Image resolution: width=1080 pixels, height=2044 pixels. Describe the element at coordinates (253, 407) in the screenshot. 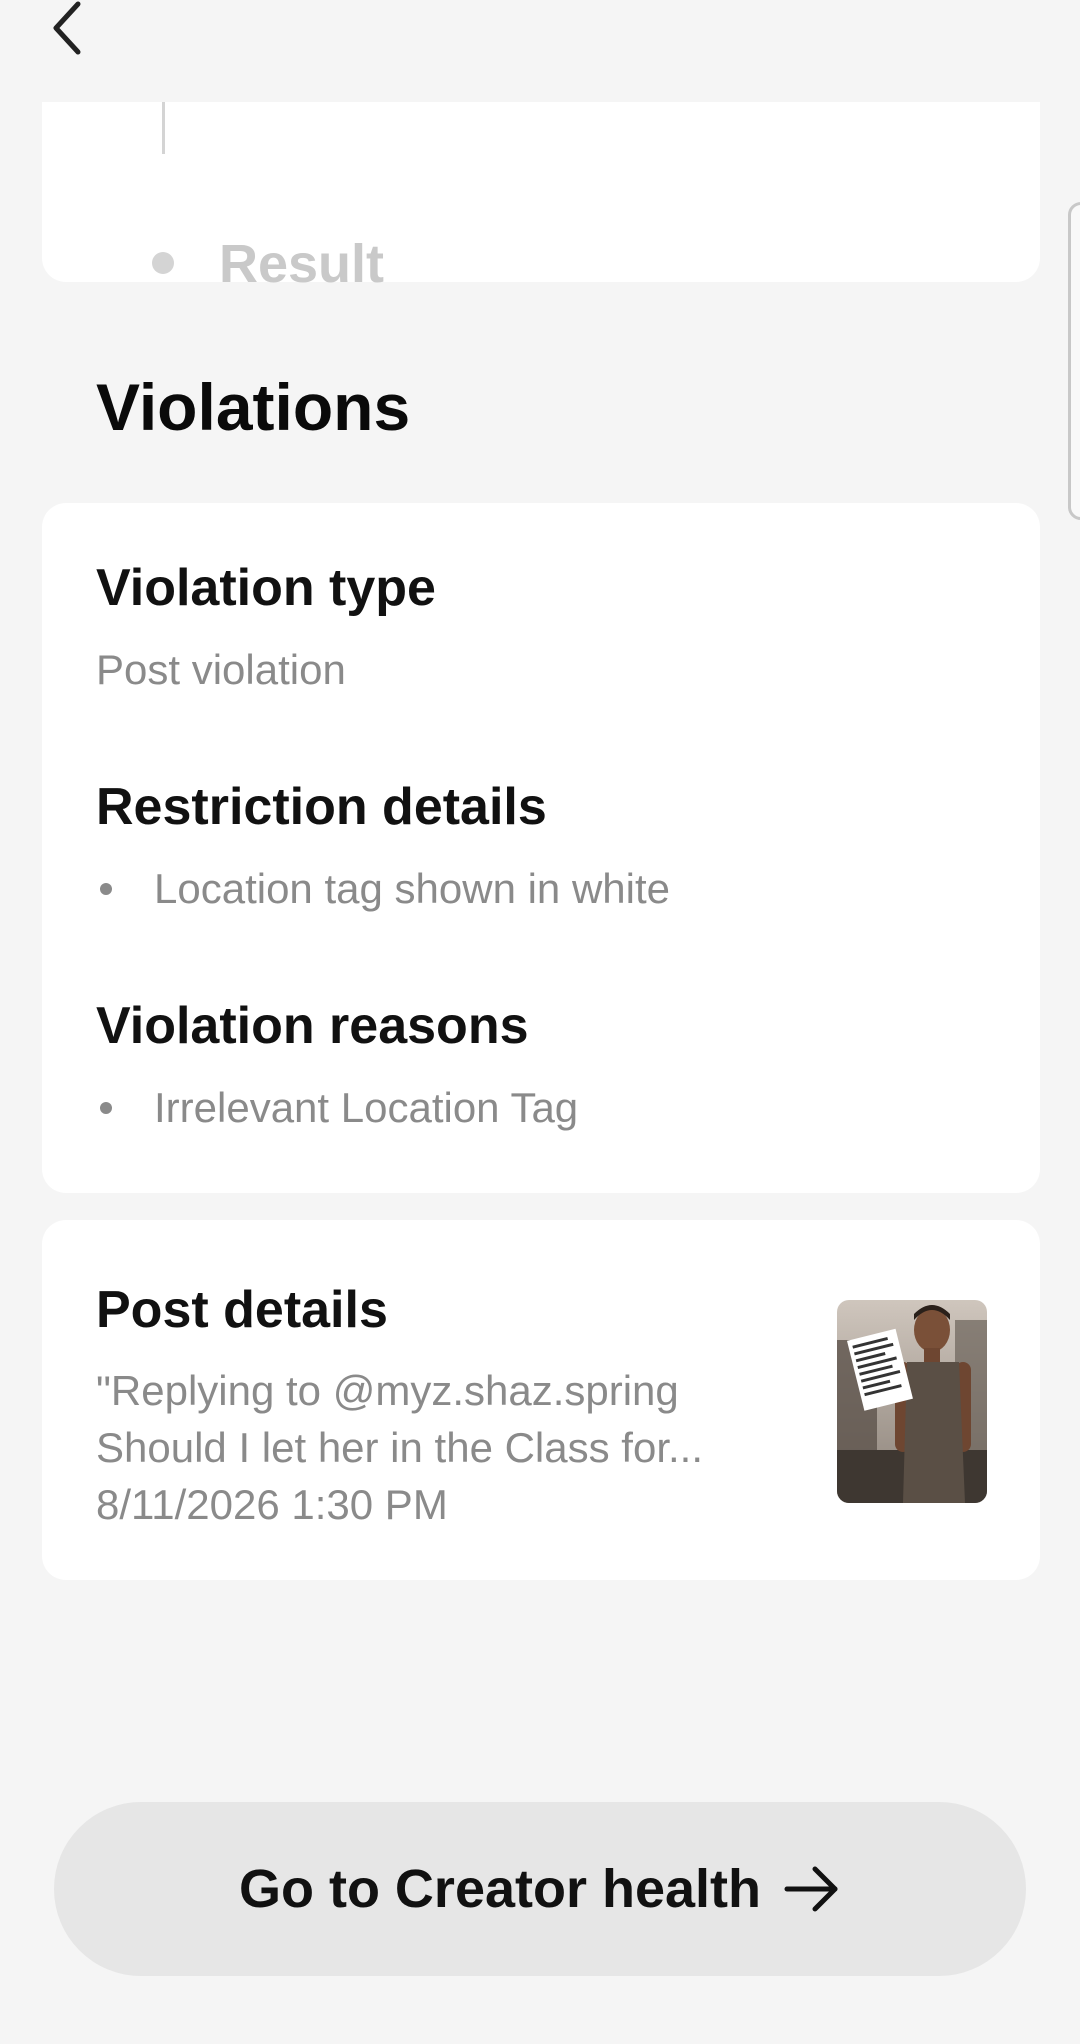

I see `section-title-violations: Violations` at that location.